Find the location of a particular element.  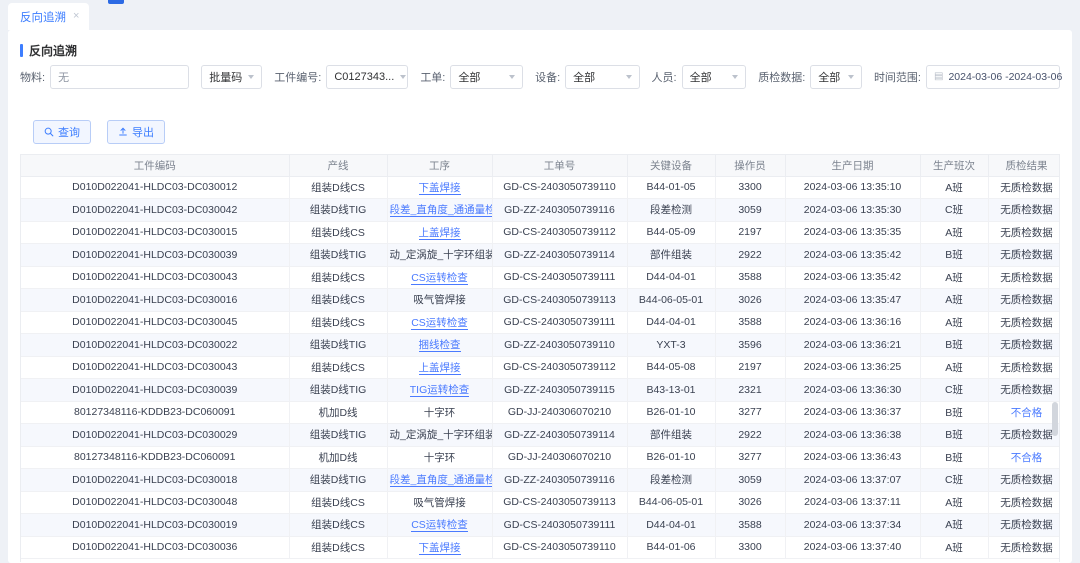

cell-production-line: 机加D线 is located at coordinates (338, 412).